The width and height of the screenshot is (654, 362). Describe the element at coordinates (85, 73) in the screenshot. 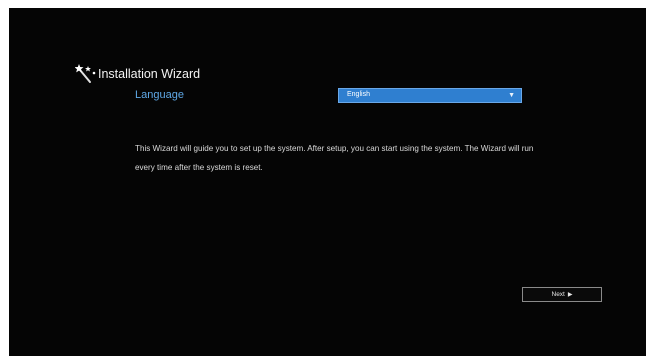

I see `magic-wand-icon` at that location.